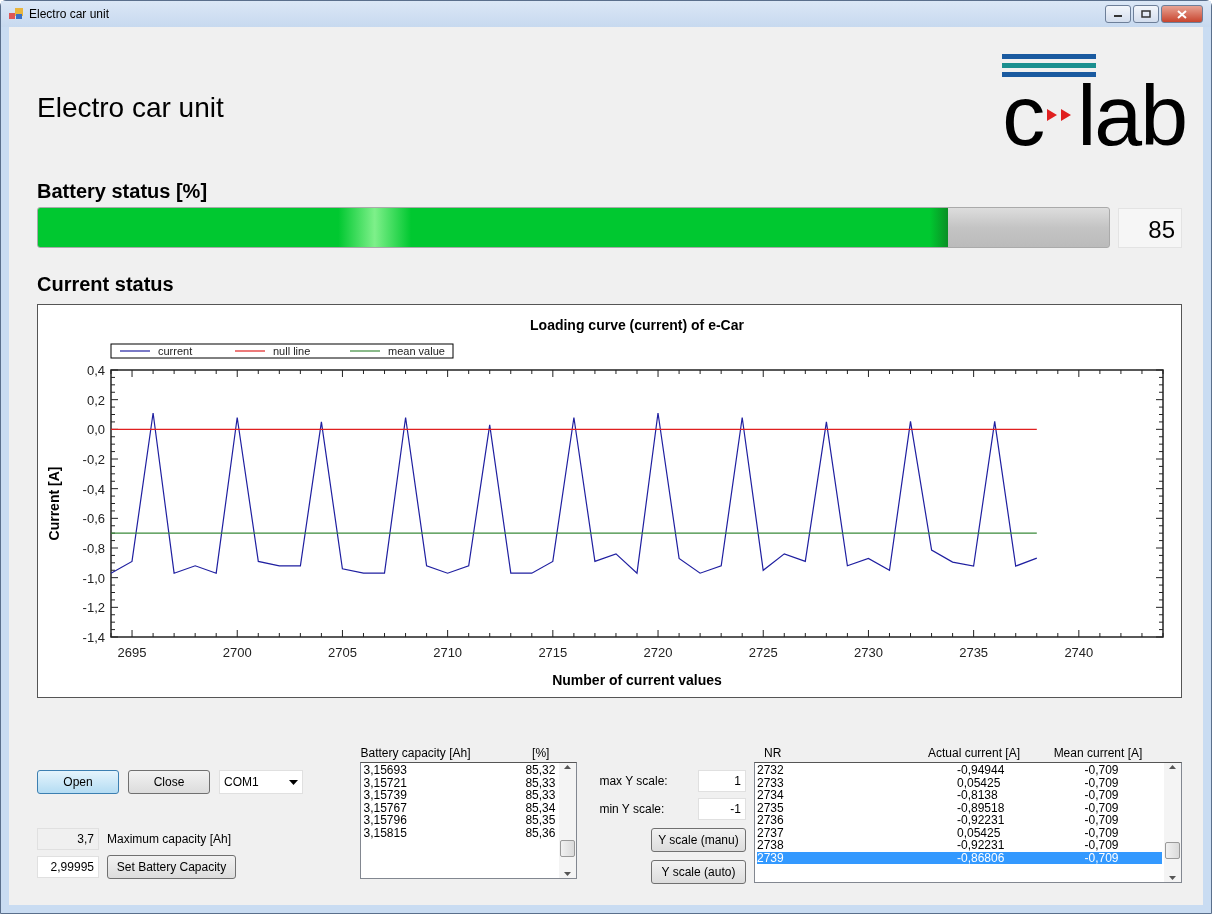 This screenshot has width=1212, height=914. I want to click on list-cell-text: 85,34, so click(541, 807).